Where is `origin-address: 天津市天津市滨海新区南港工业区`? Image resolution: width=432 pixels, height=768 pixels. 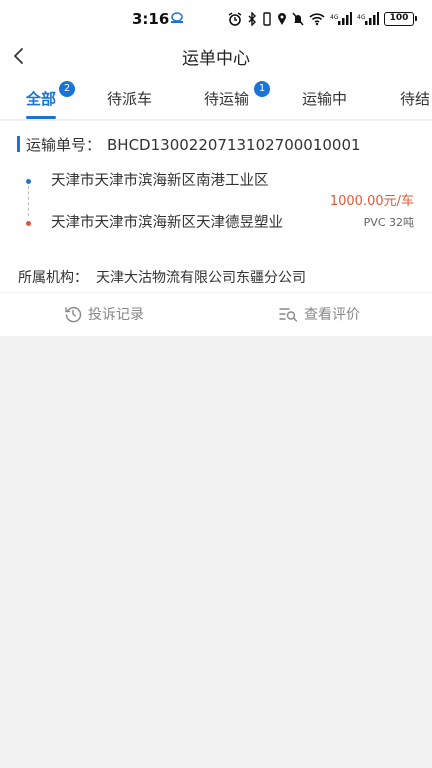
origin-address: 天津市天津市滨海新区南港工业区 is located at coordinates (160, 181).